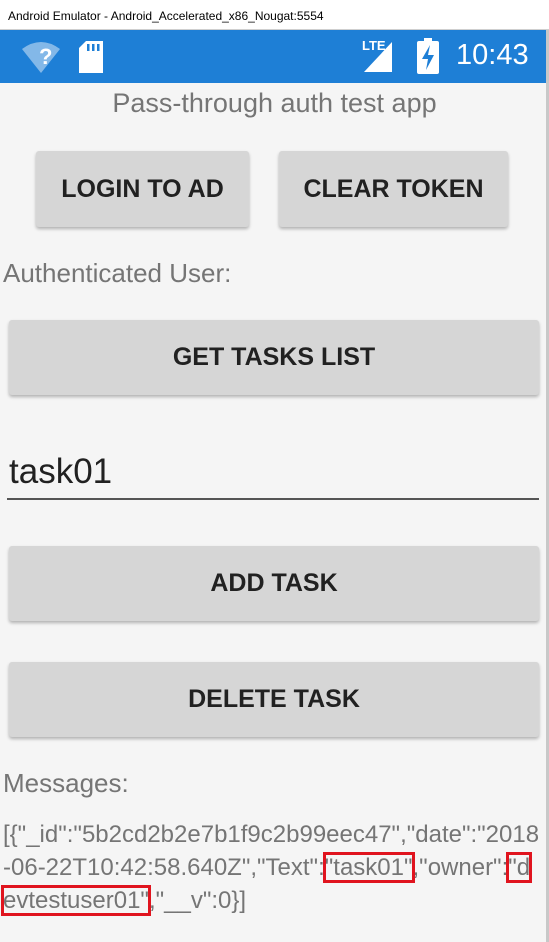  Describe the element at coordinates (274, 699) in the screenshot. I see `delete-task-button: DELETE TASK` at that location.